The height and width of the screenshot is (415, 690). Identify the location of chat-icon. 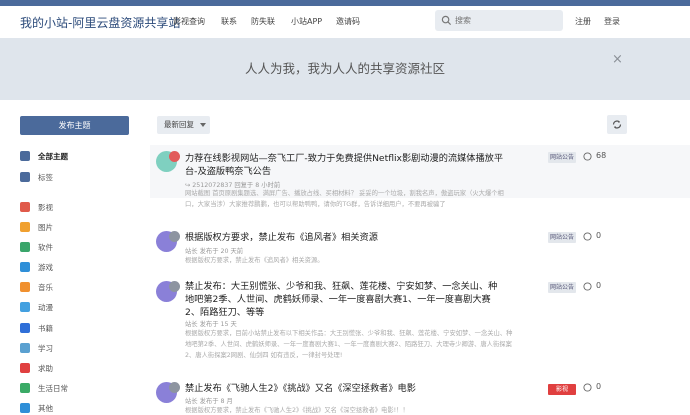
(25, 156).